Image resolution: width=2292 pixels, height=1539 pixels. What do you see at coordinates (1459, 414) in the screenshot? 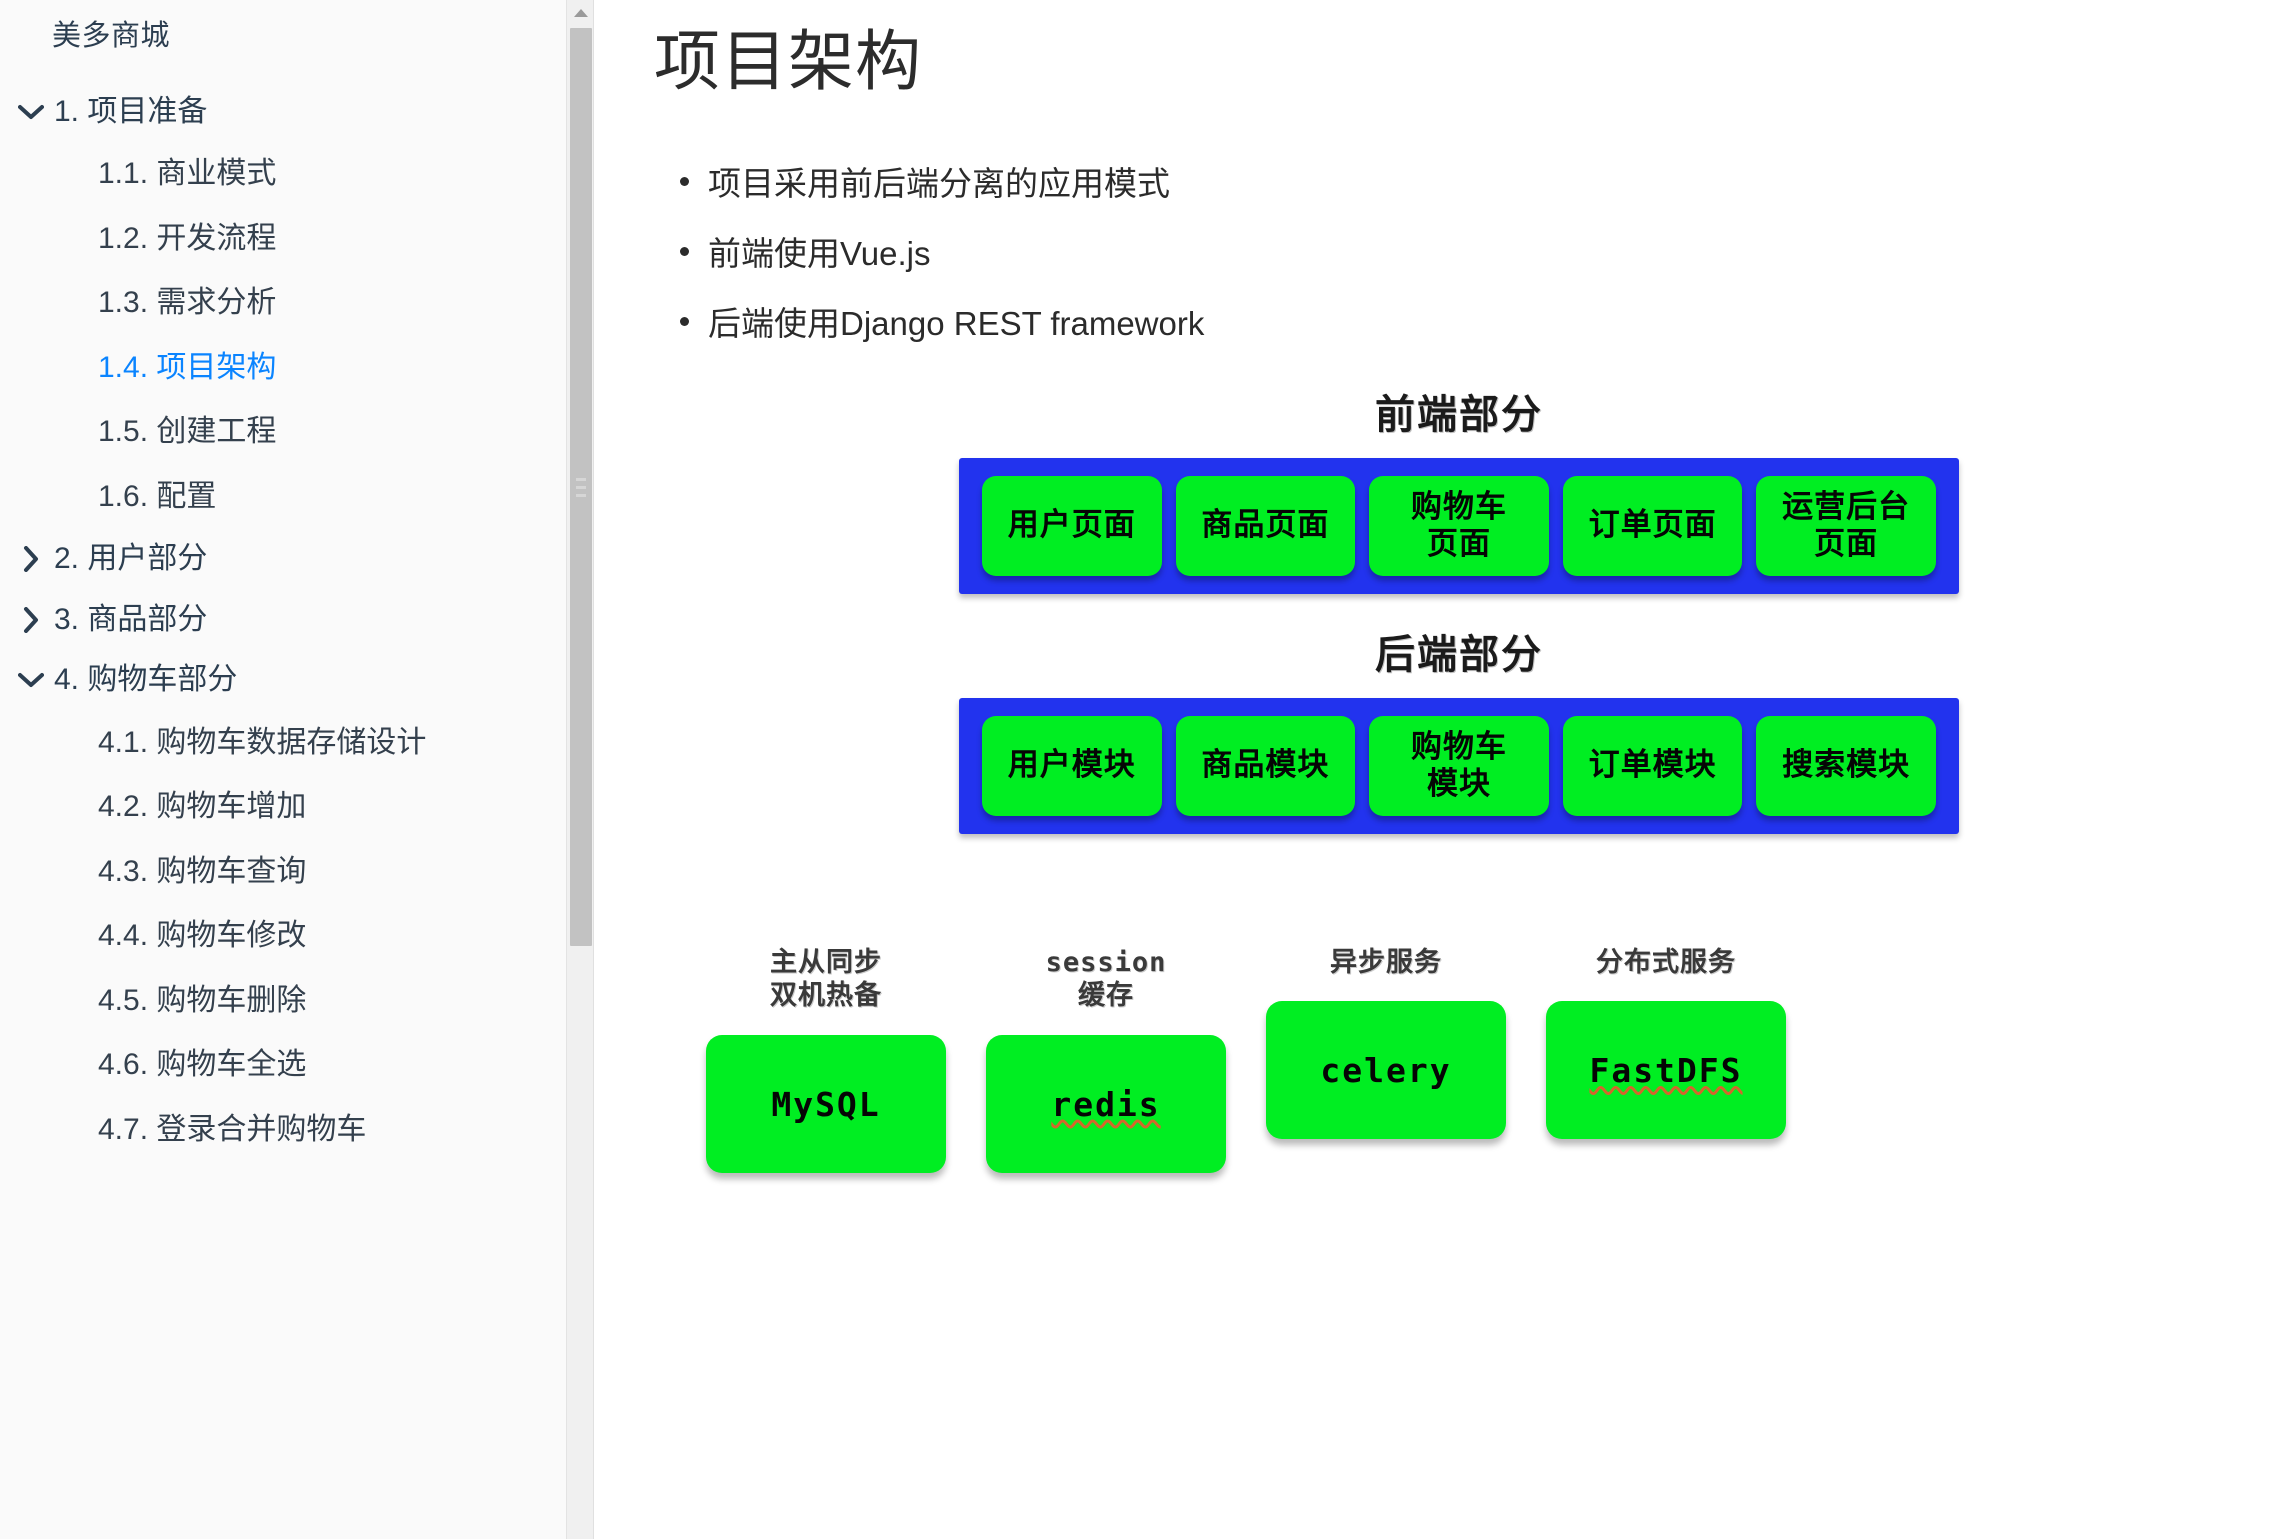
I see `tier-label: 前端部分` at bounding box center [1459, 414].